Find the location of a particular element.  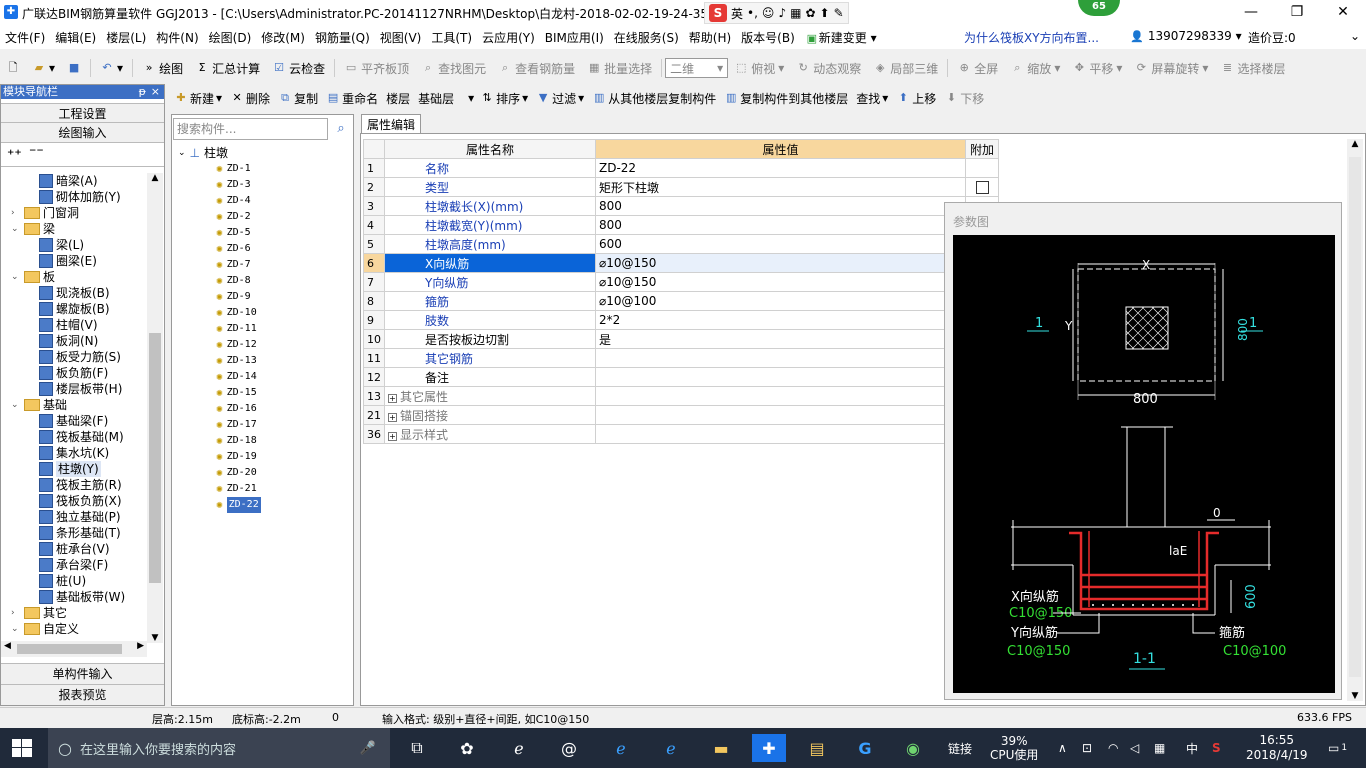

report-preview-button: 报表预览 is located at coordinates (82, 694).